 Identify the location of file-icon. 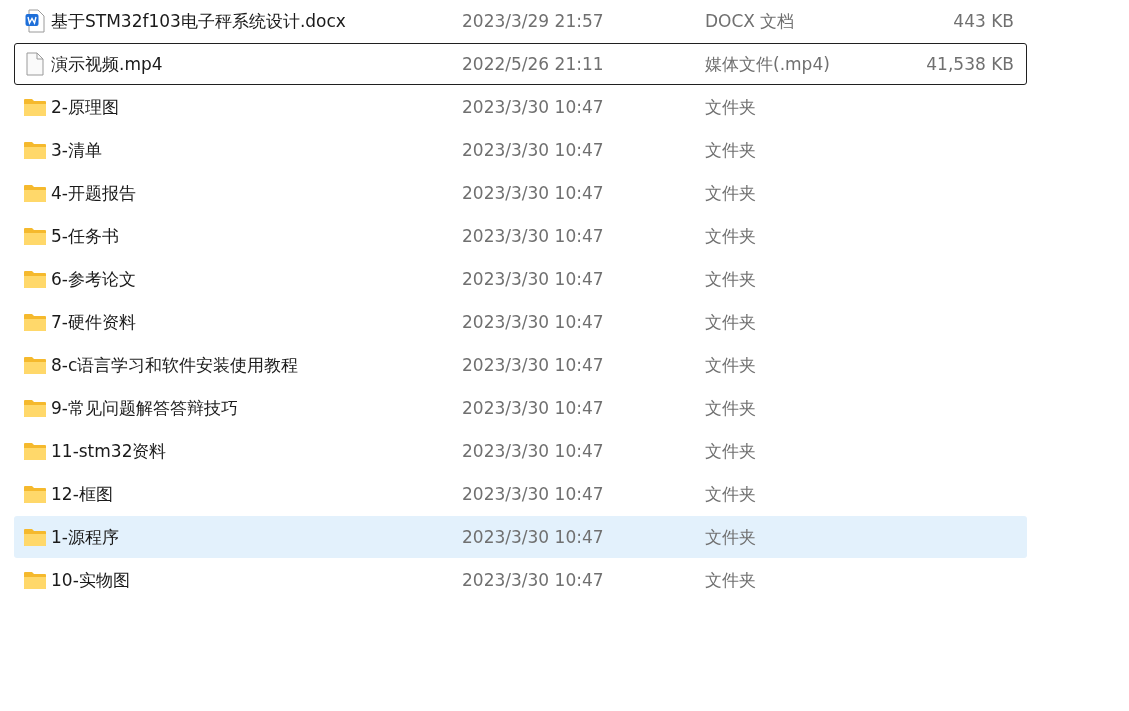
(35, 64).